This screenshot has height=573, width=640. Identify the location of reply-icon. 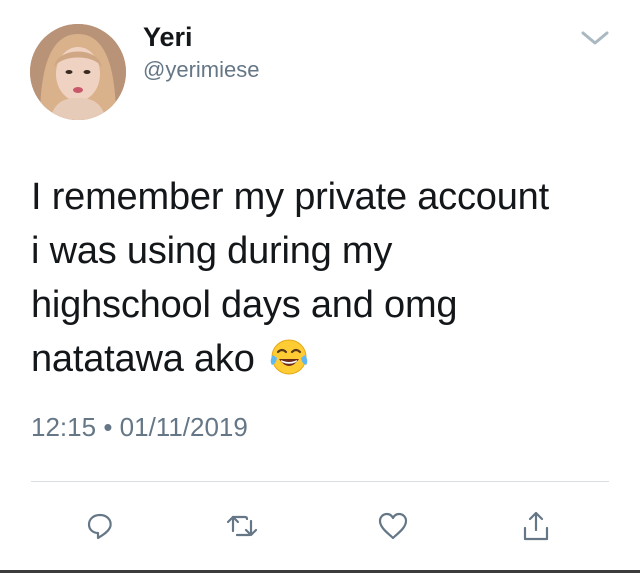
(100, 526).